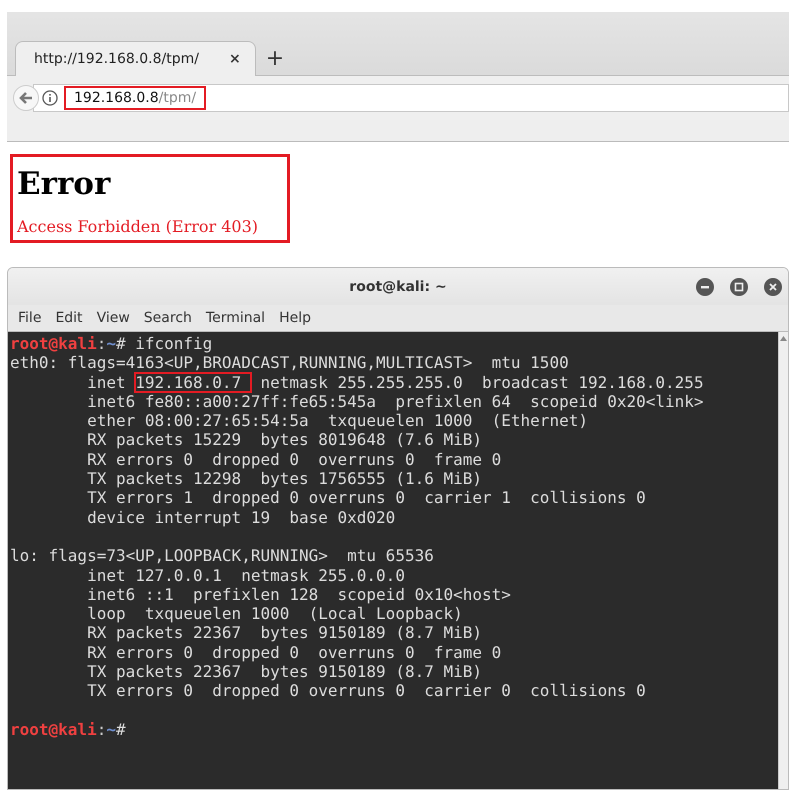  Describe the element at coordinates (275, 58) in the screenshot. I see `new-tab-button: +` at that location.